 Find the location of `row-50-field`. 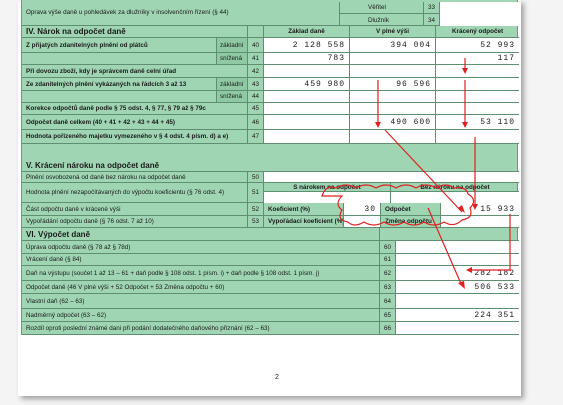

row-50-field is located at coordinates (391, 177).